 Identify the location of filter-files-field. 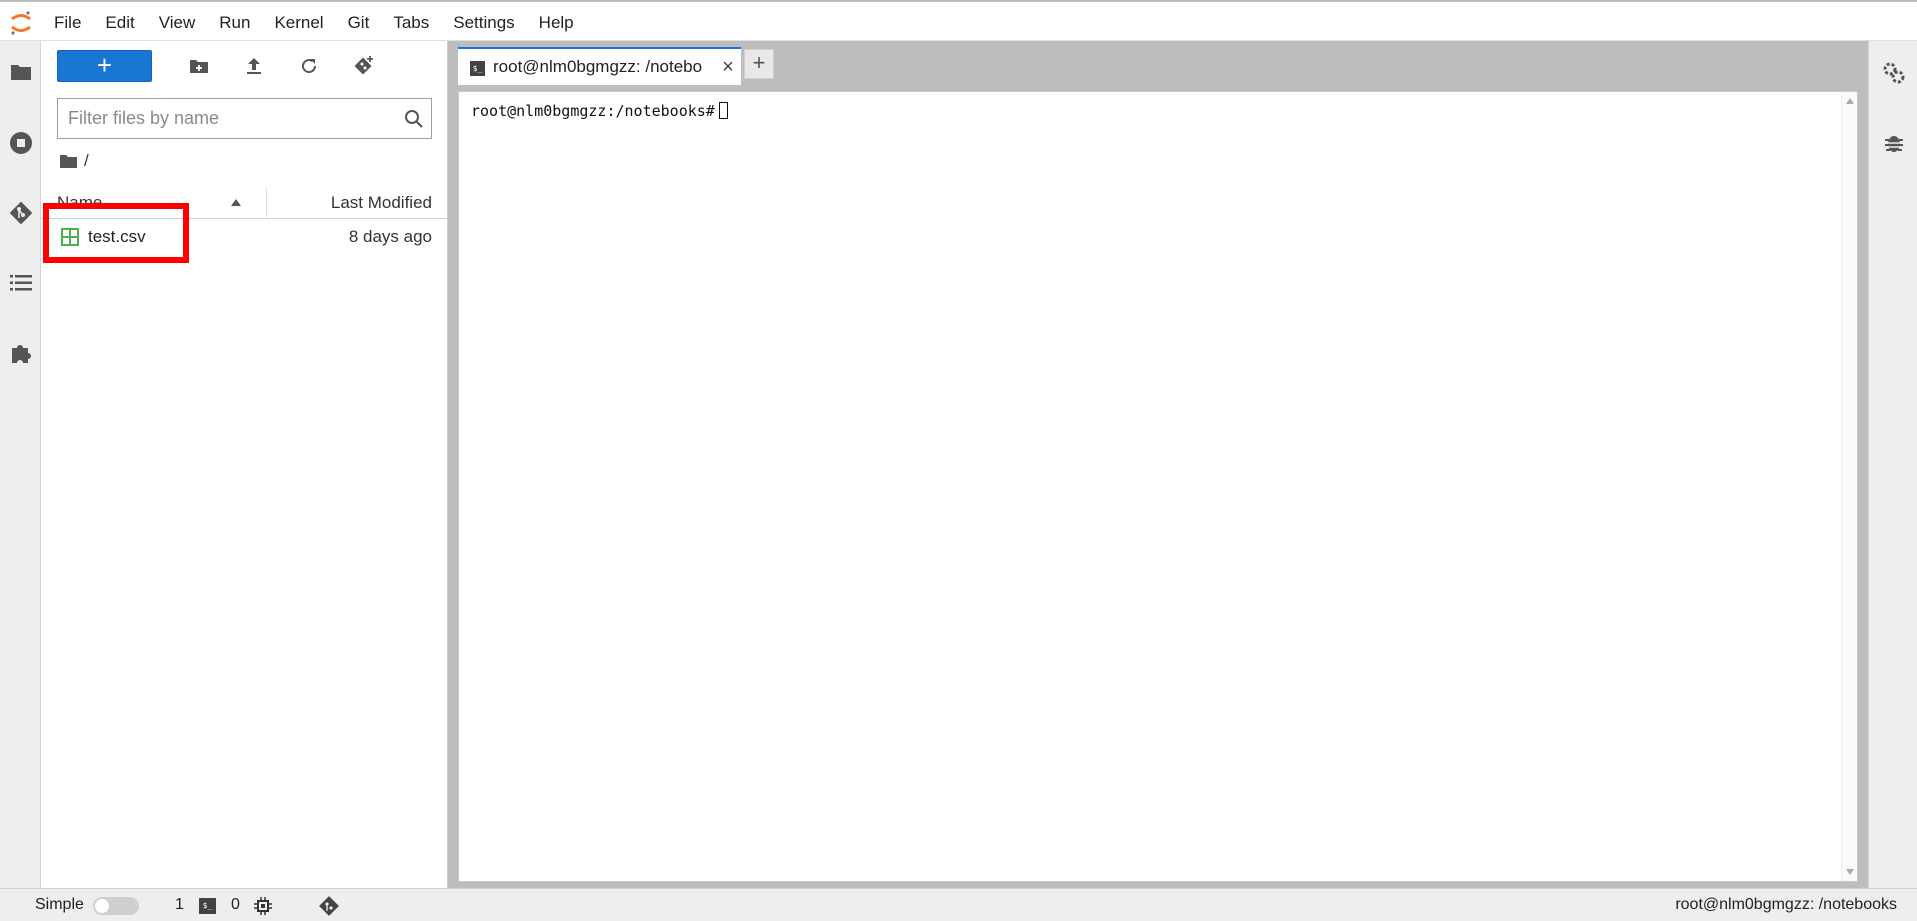
(244, 118).